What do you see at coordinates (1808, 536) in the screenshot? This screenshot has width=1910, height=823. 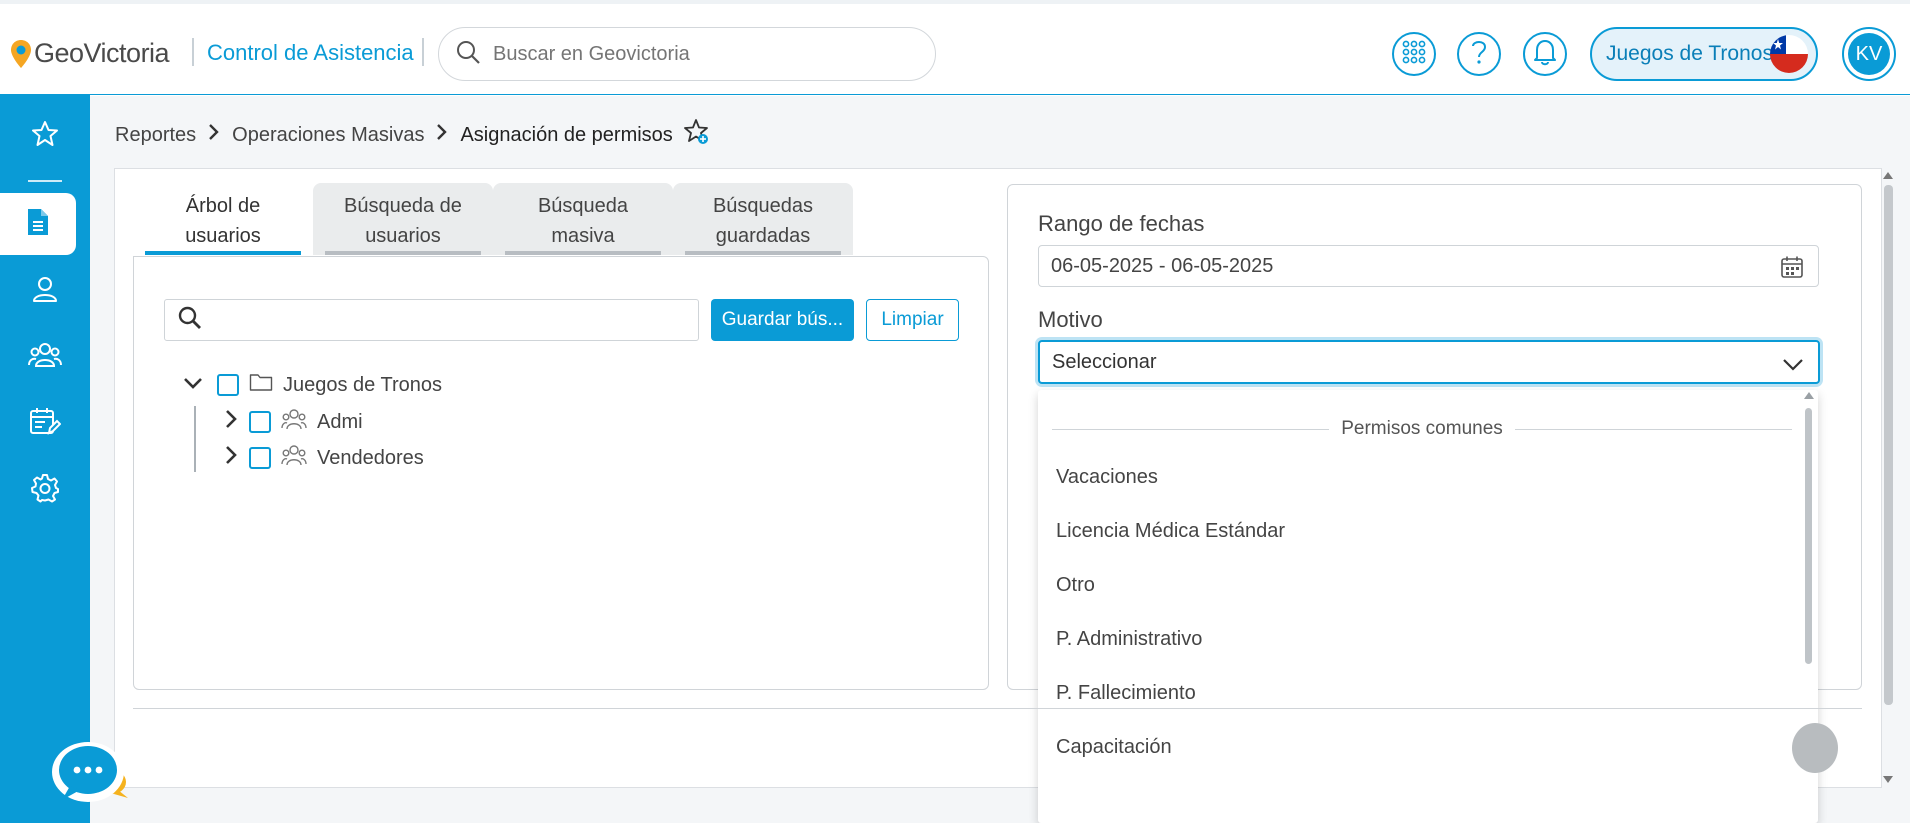 I see `dropdown-scrollbar` at bounding box center [1808, 536].